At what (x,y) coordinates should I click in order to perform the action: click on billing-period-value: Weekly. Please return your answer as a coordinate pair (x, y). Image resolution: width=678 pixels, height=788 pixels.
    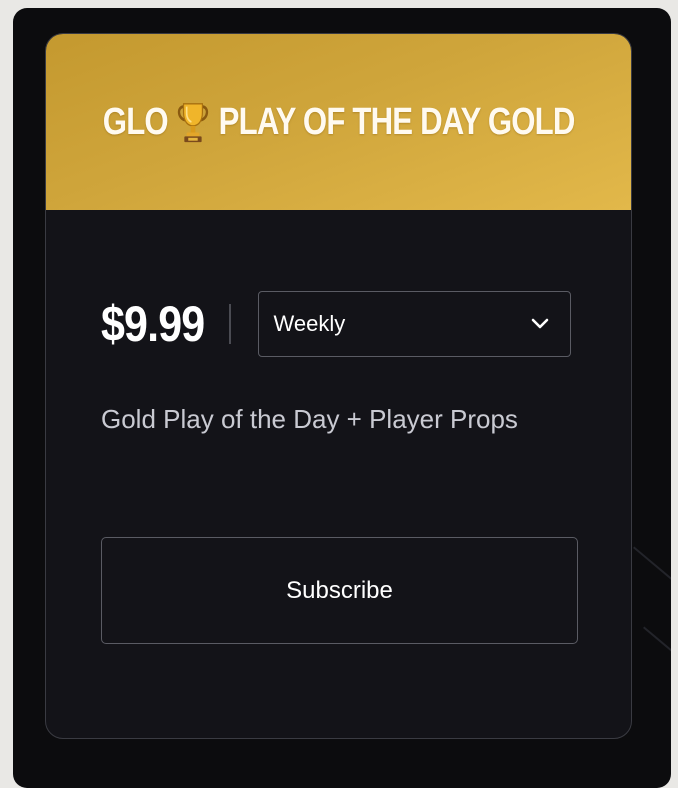
    Looking at the image, I should click on (309, 323).